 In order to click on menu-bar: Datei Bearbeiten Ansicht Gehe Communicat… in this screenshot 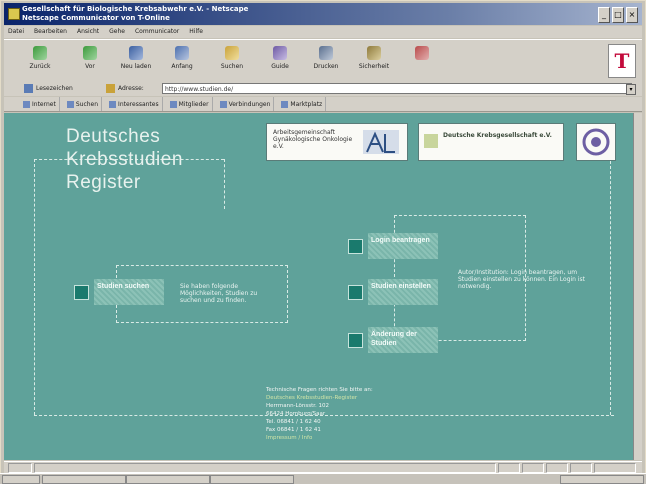, I will do `click(323, 32)`.